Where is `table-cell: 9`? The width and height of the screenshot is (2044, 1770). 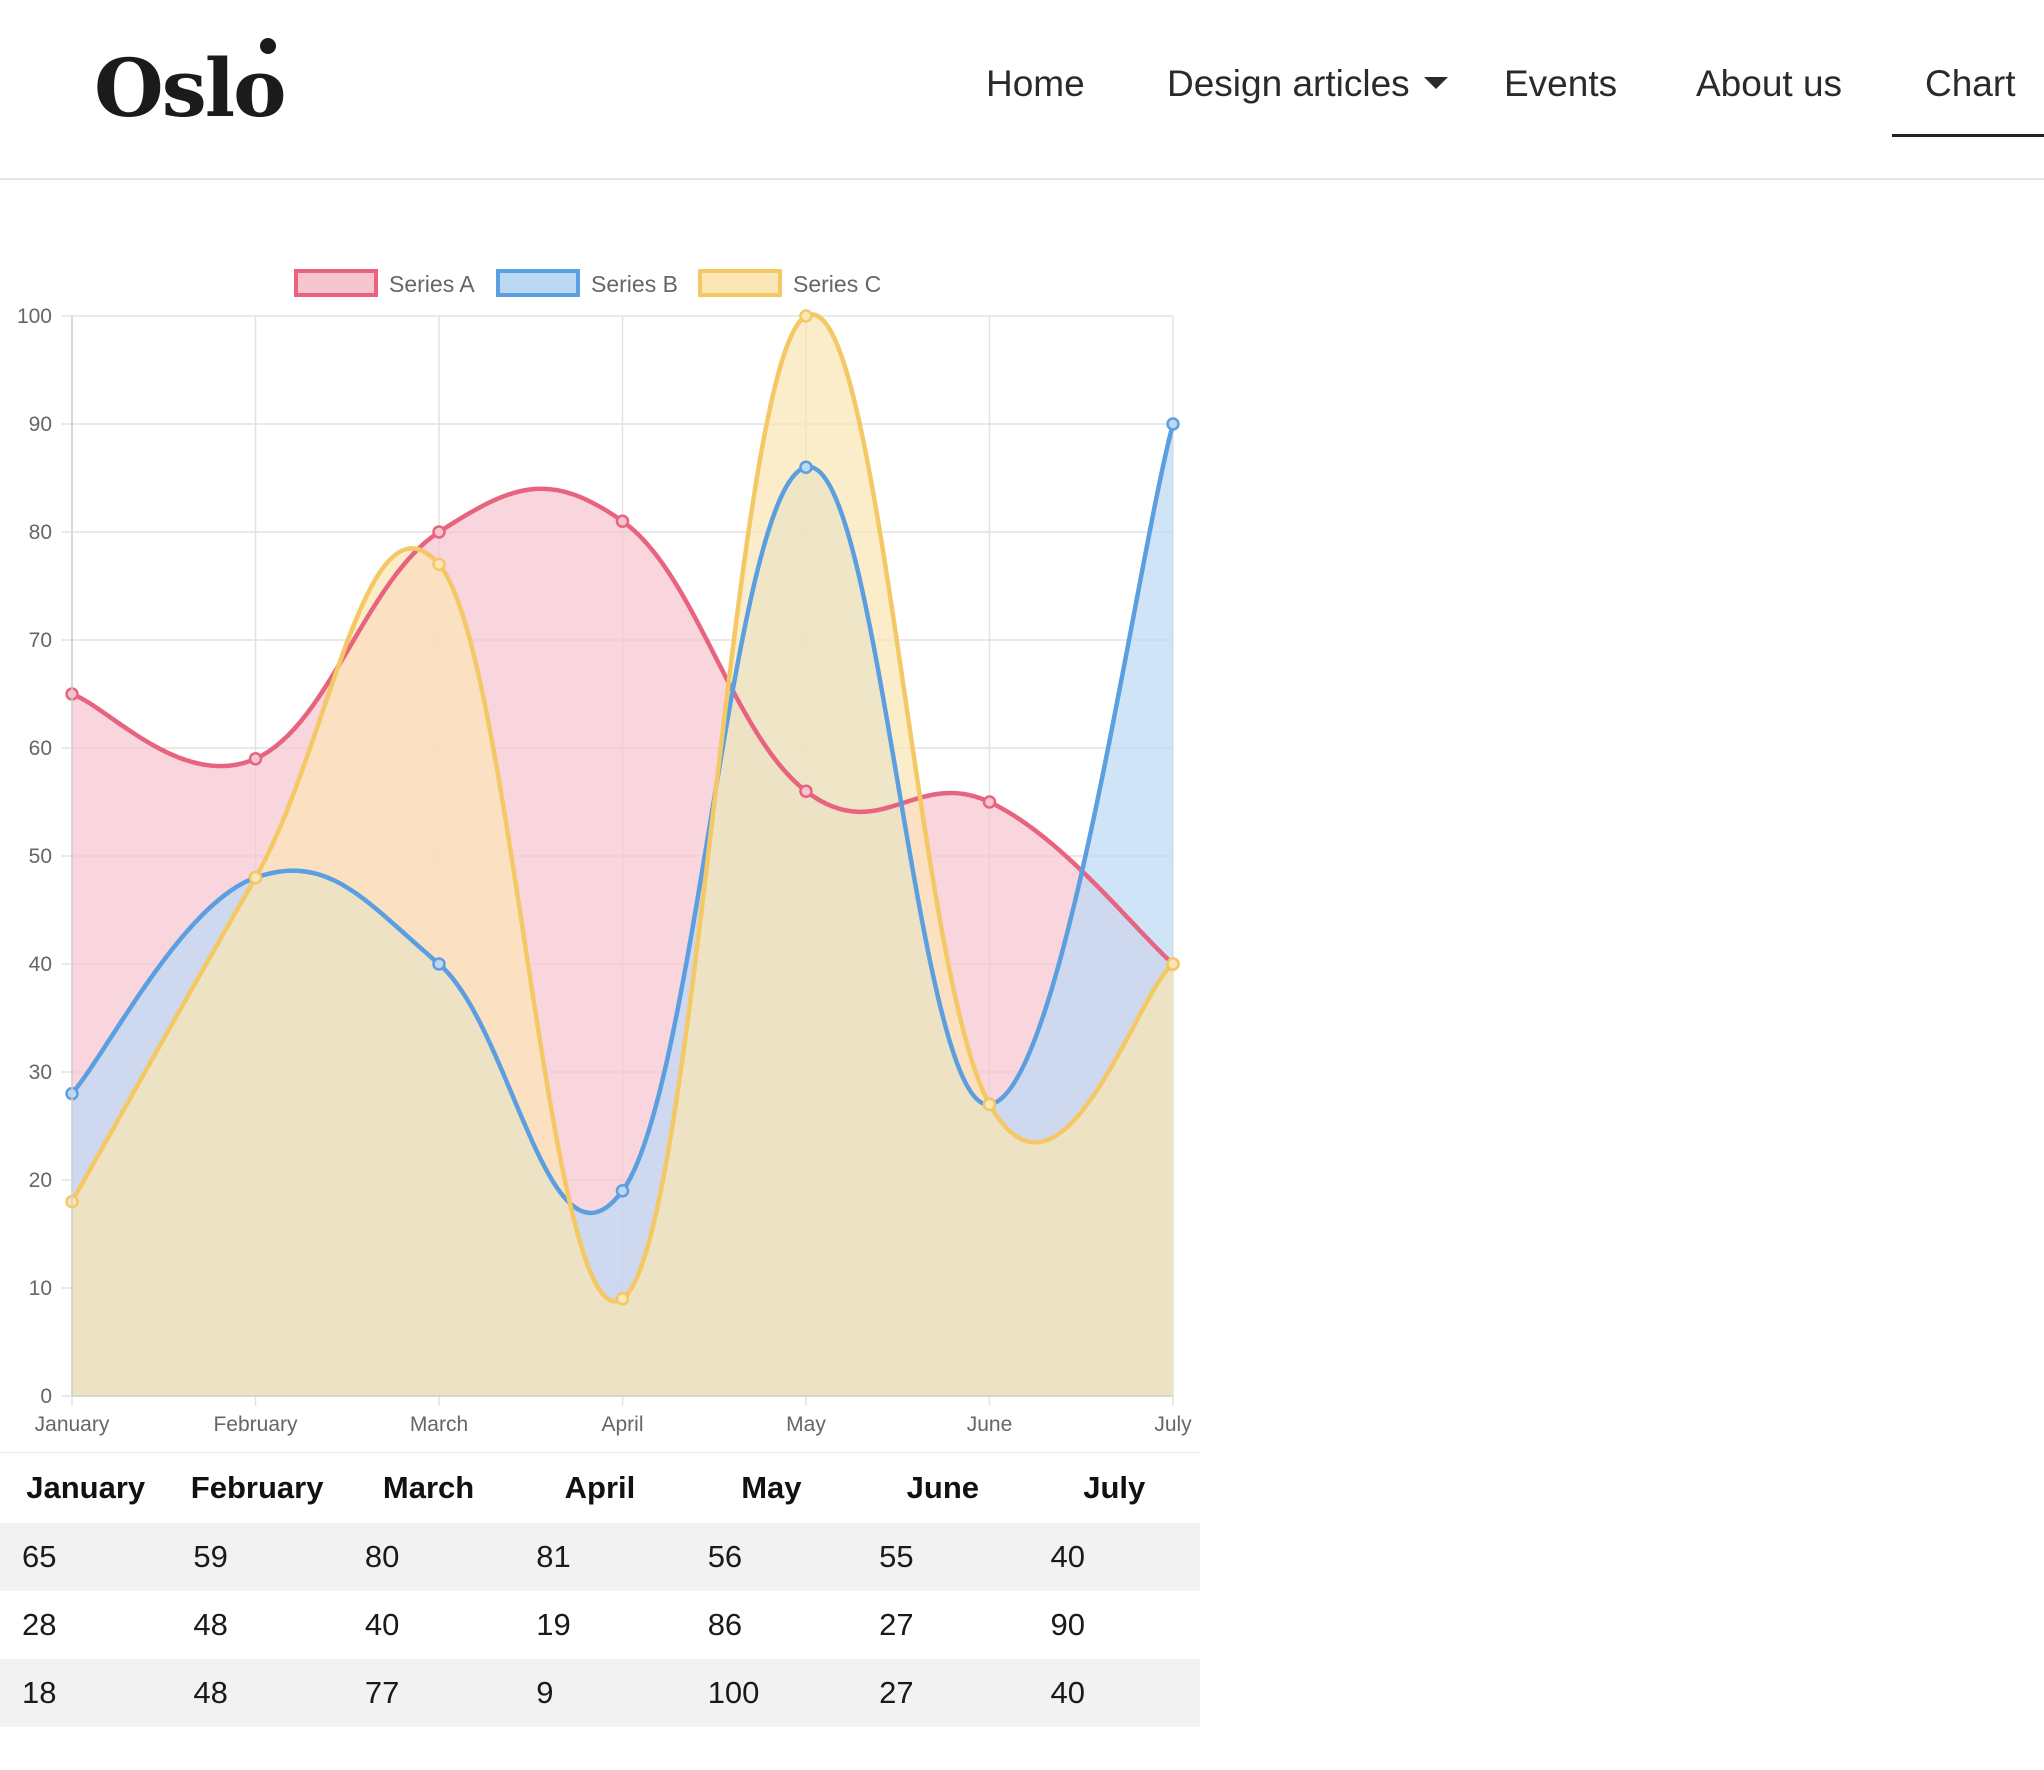 table-cell: 9 is located at coordinates (600, 1693).